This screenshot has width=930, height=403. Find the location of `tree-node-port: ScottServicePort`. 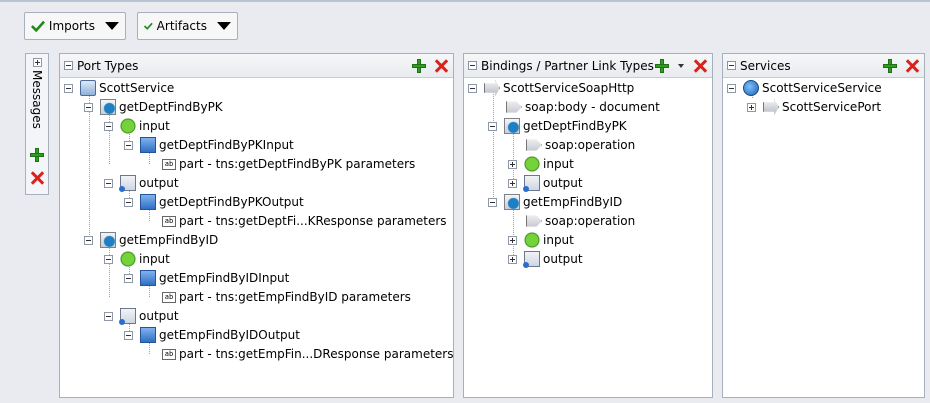

tree-node-port: ScottServicePort is located at coordinates (814, 107).